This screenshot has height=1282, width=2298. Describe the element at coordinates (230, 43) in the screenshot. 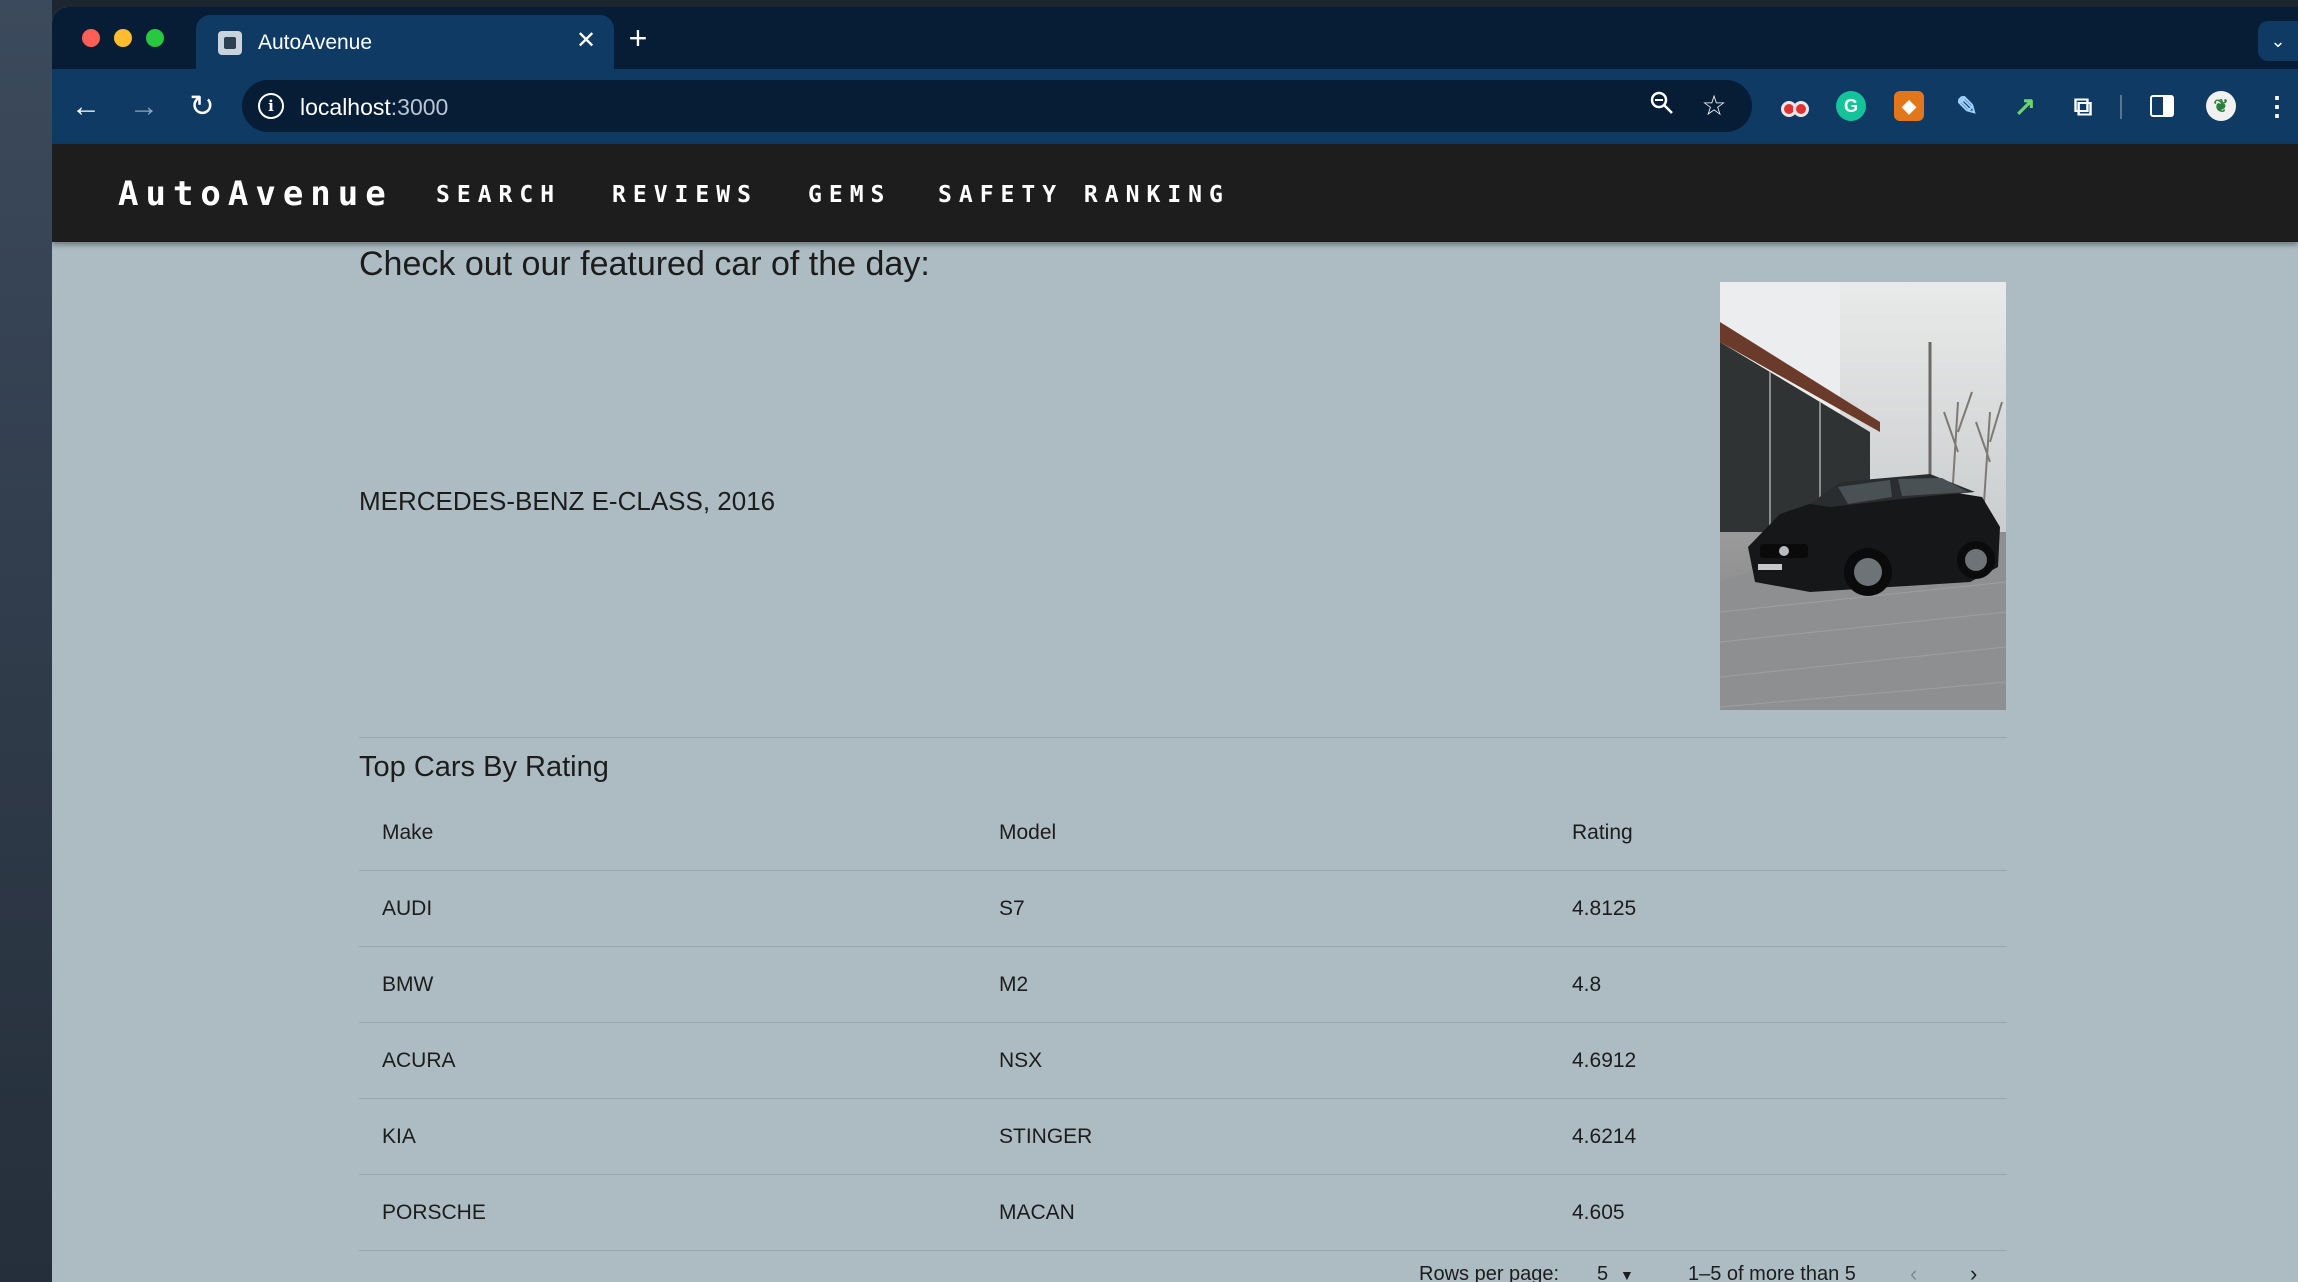

I see `favicon-icon` at that location.